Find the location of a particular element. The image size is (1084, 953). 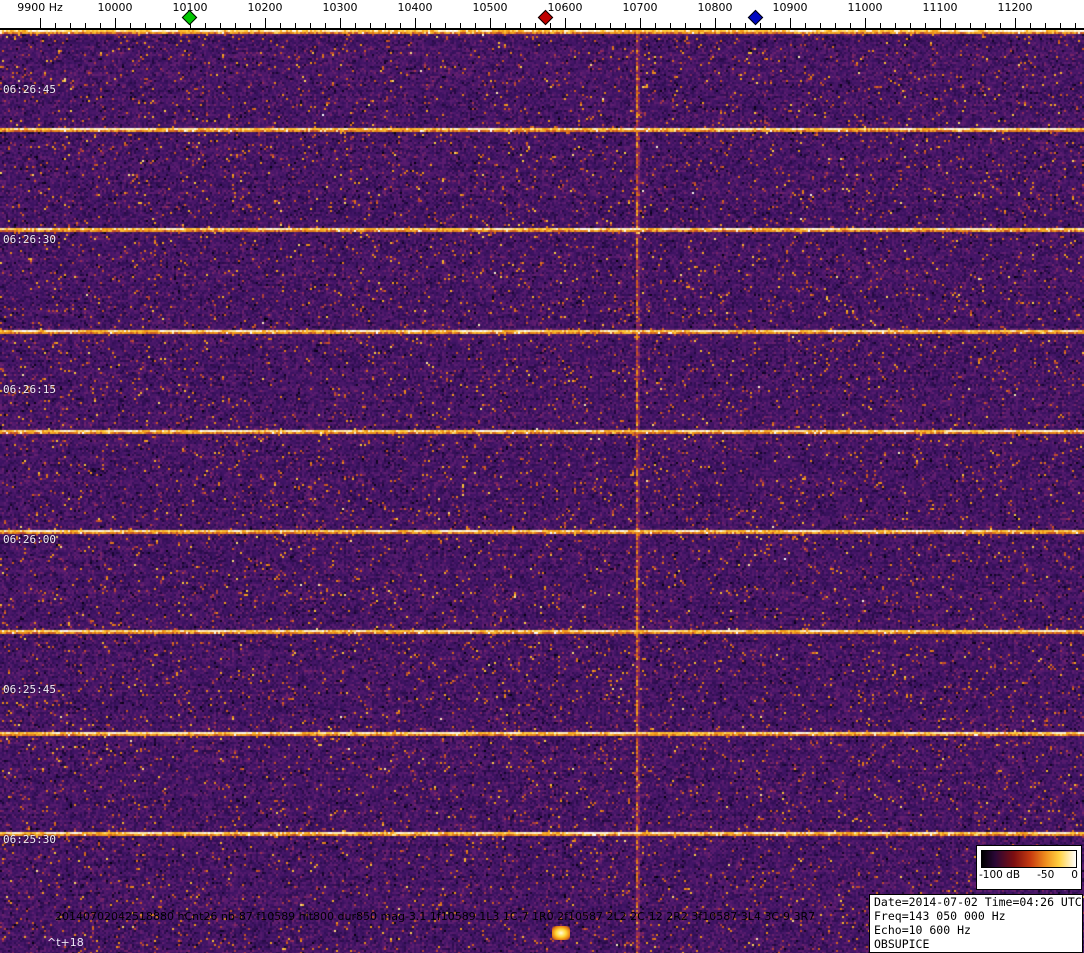

blue-marker-diamond is located at coordinates (755, 17).